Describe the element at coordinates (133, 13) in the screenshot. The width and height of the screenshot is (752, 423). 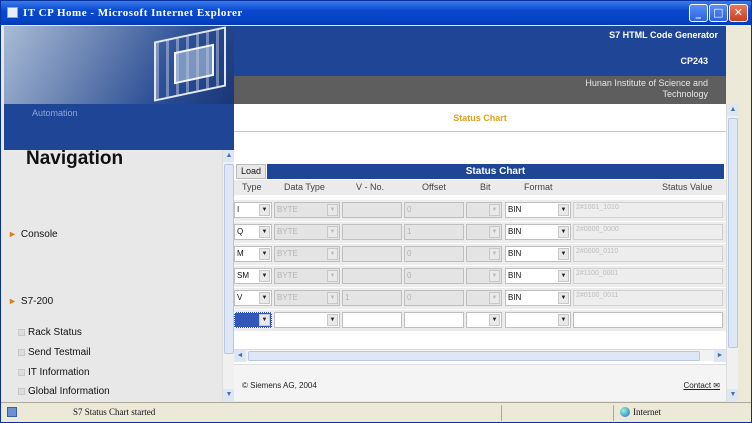
I see `window-title: IT CP Home - Microsoft Internet Explorer` at that location.